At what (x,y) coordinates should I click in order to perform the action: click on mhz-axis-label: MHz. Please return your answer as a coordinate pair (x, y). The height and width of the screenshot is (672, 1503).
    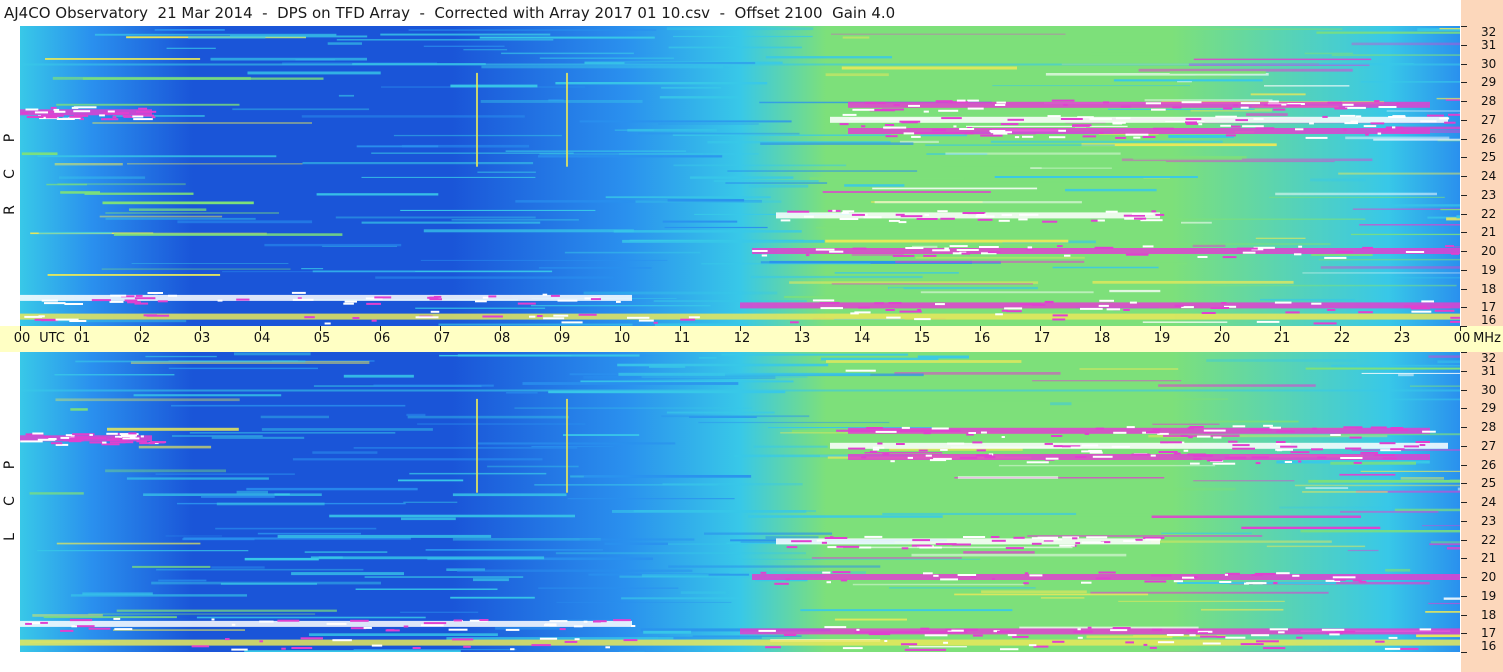
    Looking at the image, I should click on (1487, 338).